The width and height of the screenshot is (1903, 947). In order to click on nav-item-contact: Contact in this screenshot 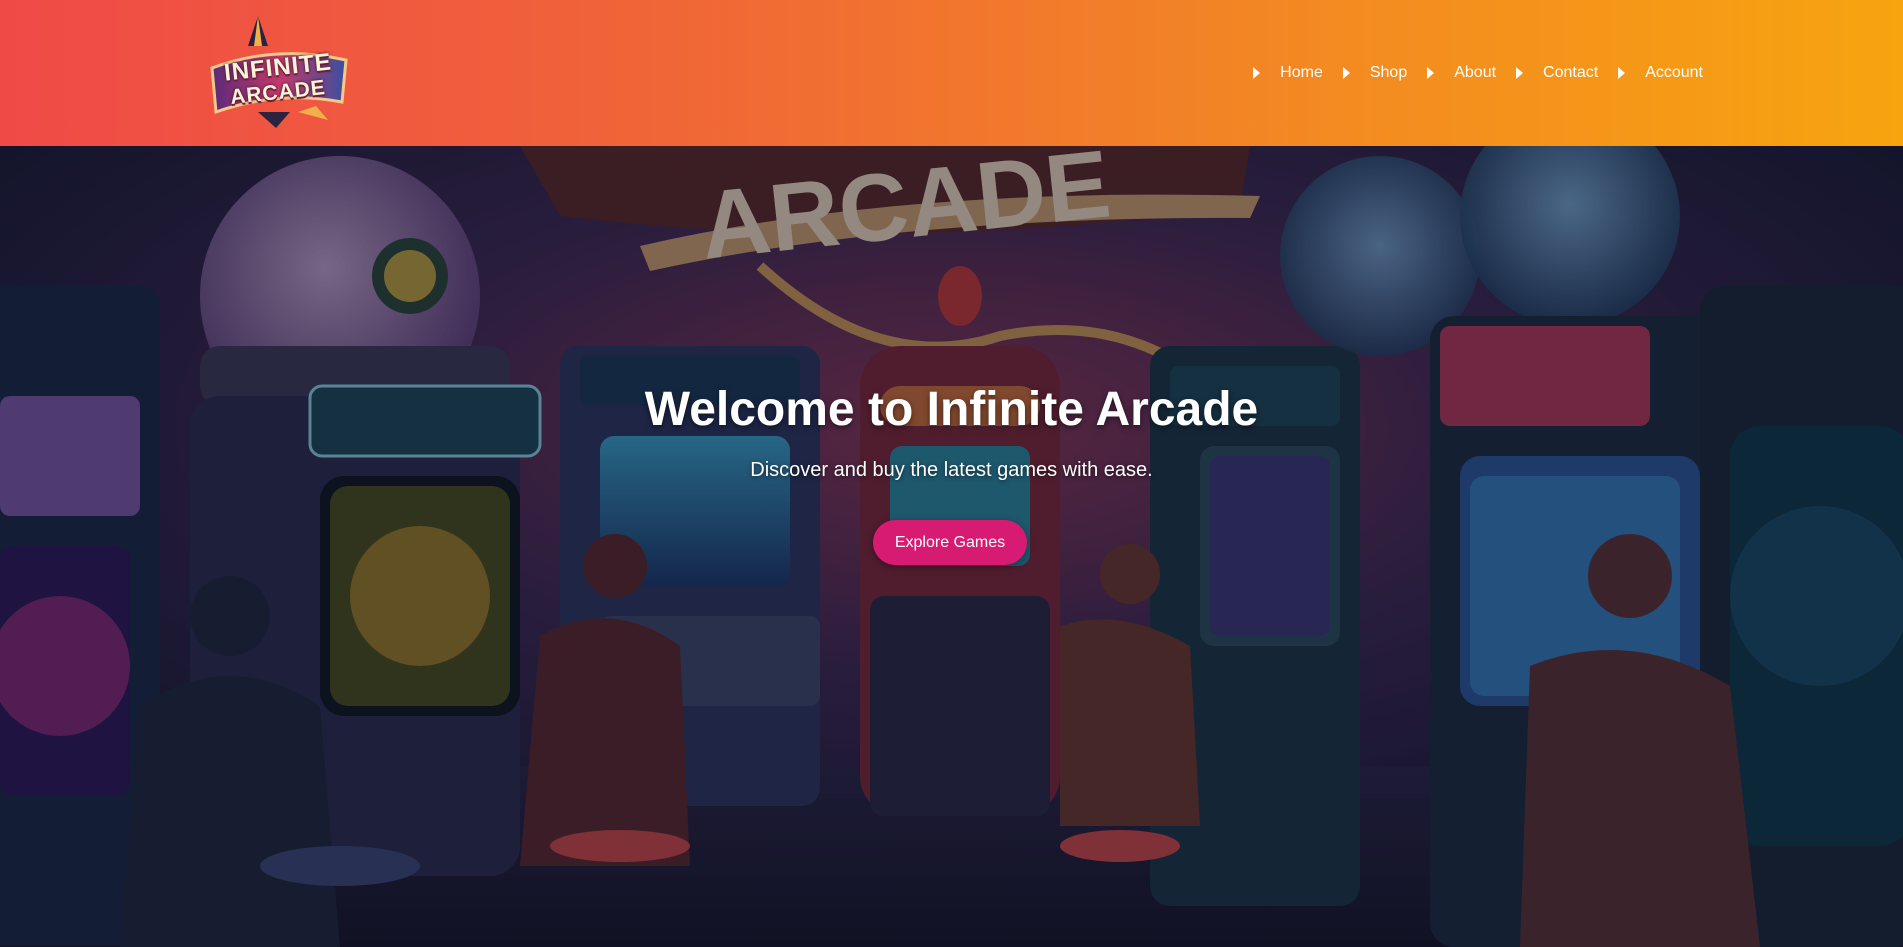, I will do `click(1557, 73)`.